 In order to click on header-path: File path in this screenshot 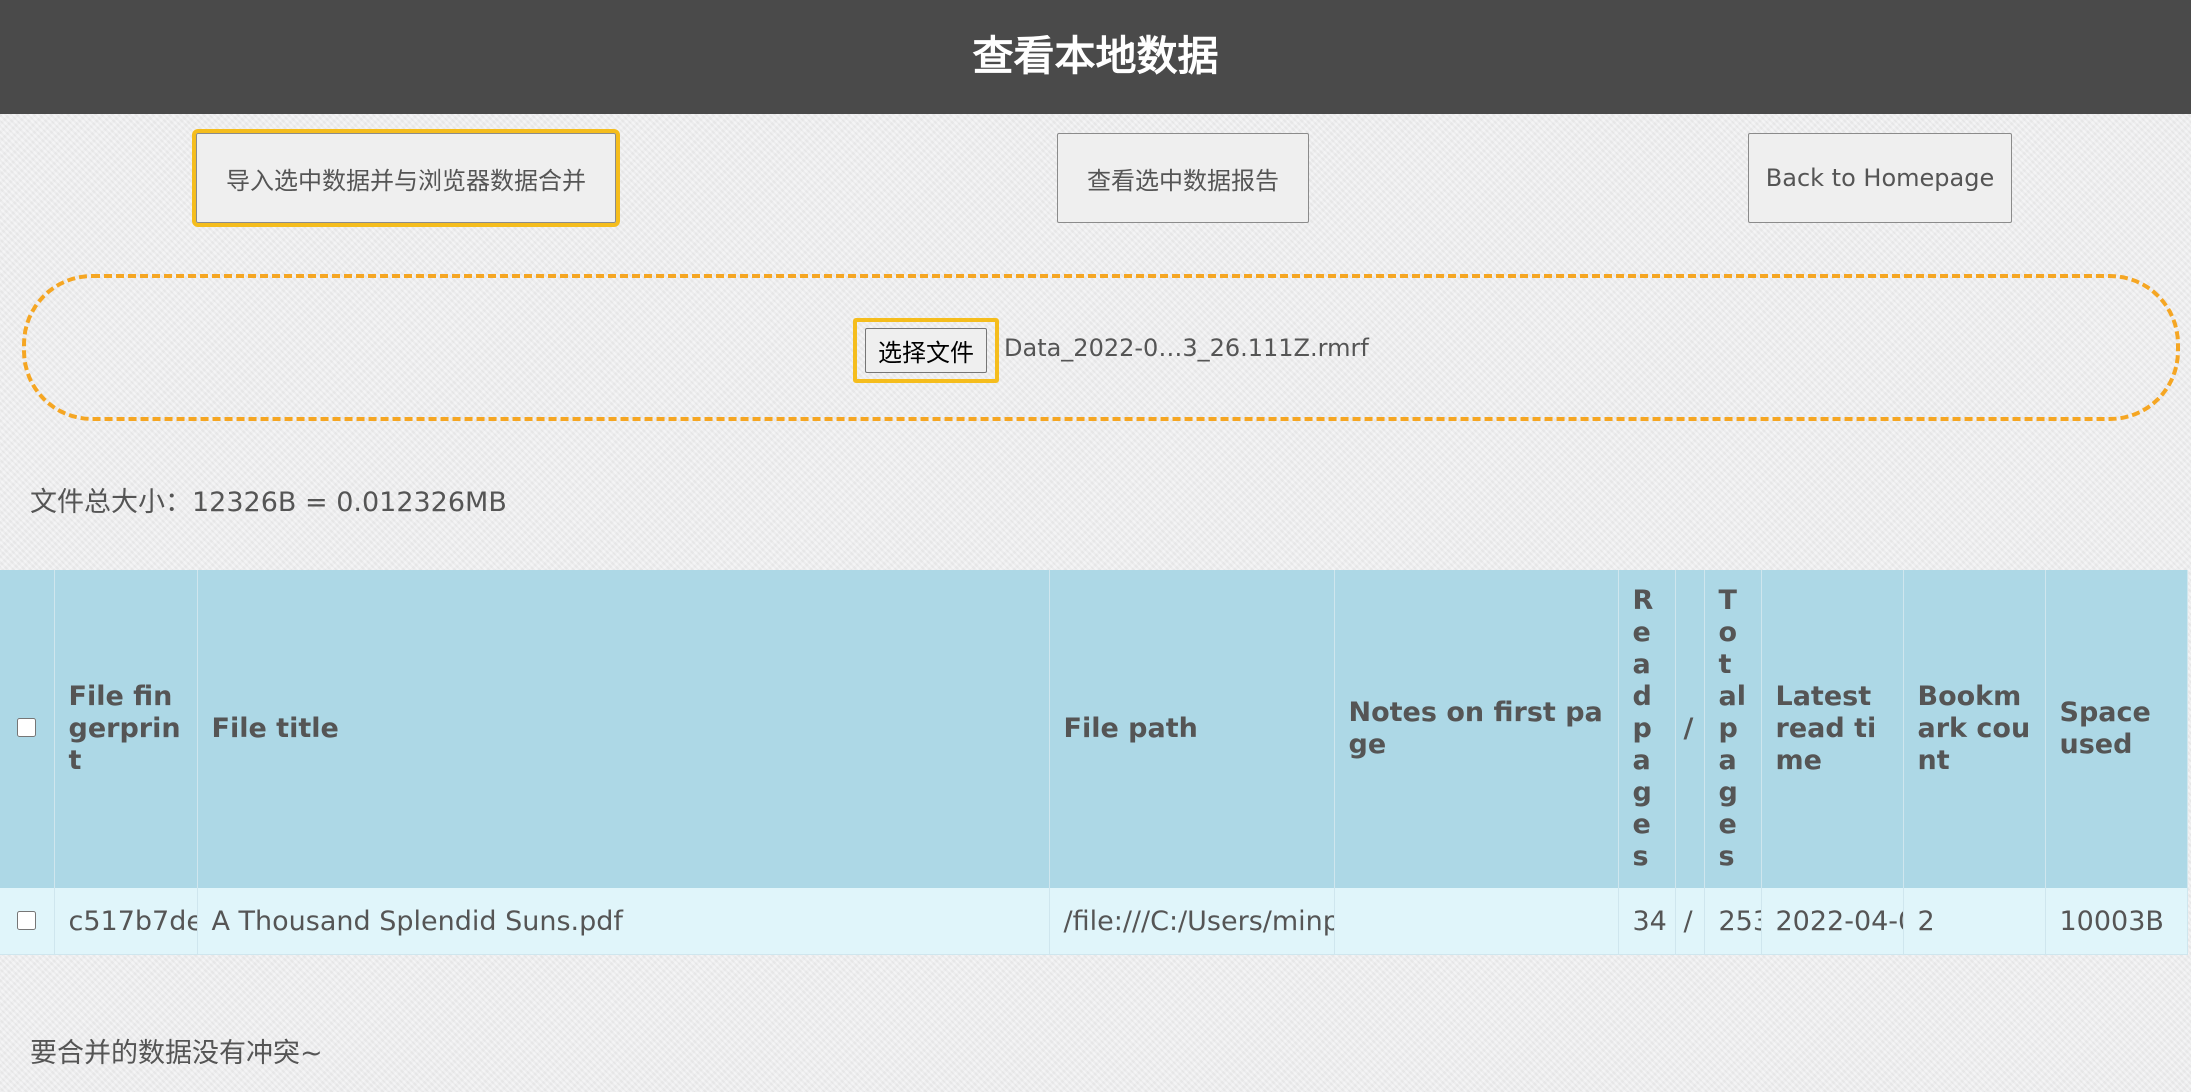, I will do `click(1192, 729)`.